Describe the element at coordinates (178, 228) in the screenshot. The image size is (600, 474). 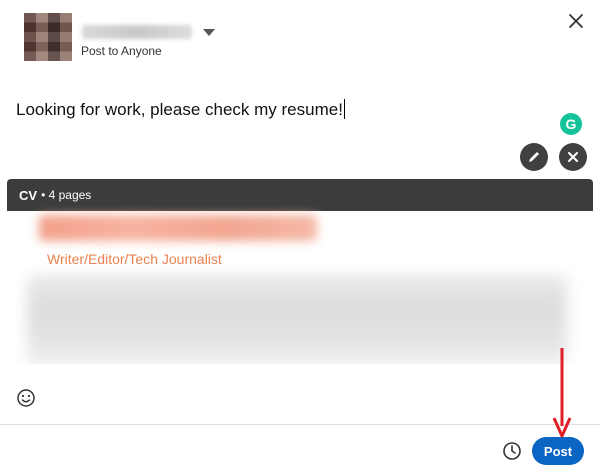
I see `redacted-name-blur` at that location.